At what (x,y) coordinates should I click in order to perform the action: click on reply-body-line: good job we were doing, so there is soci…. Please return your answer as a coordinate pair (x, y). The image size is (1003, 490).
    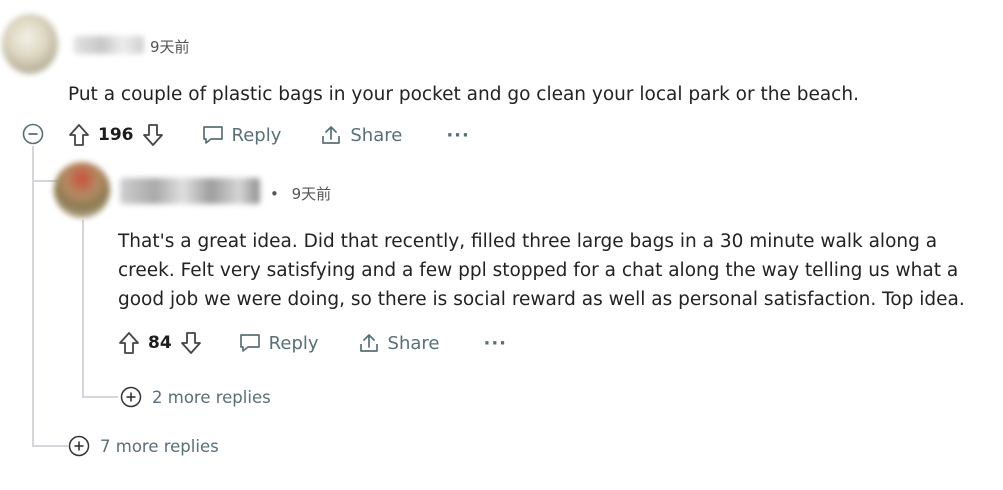
    Looking at the image, I should click on (541, 299).